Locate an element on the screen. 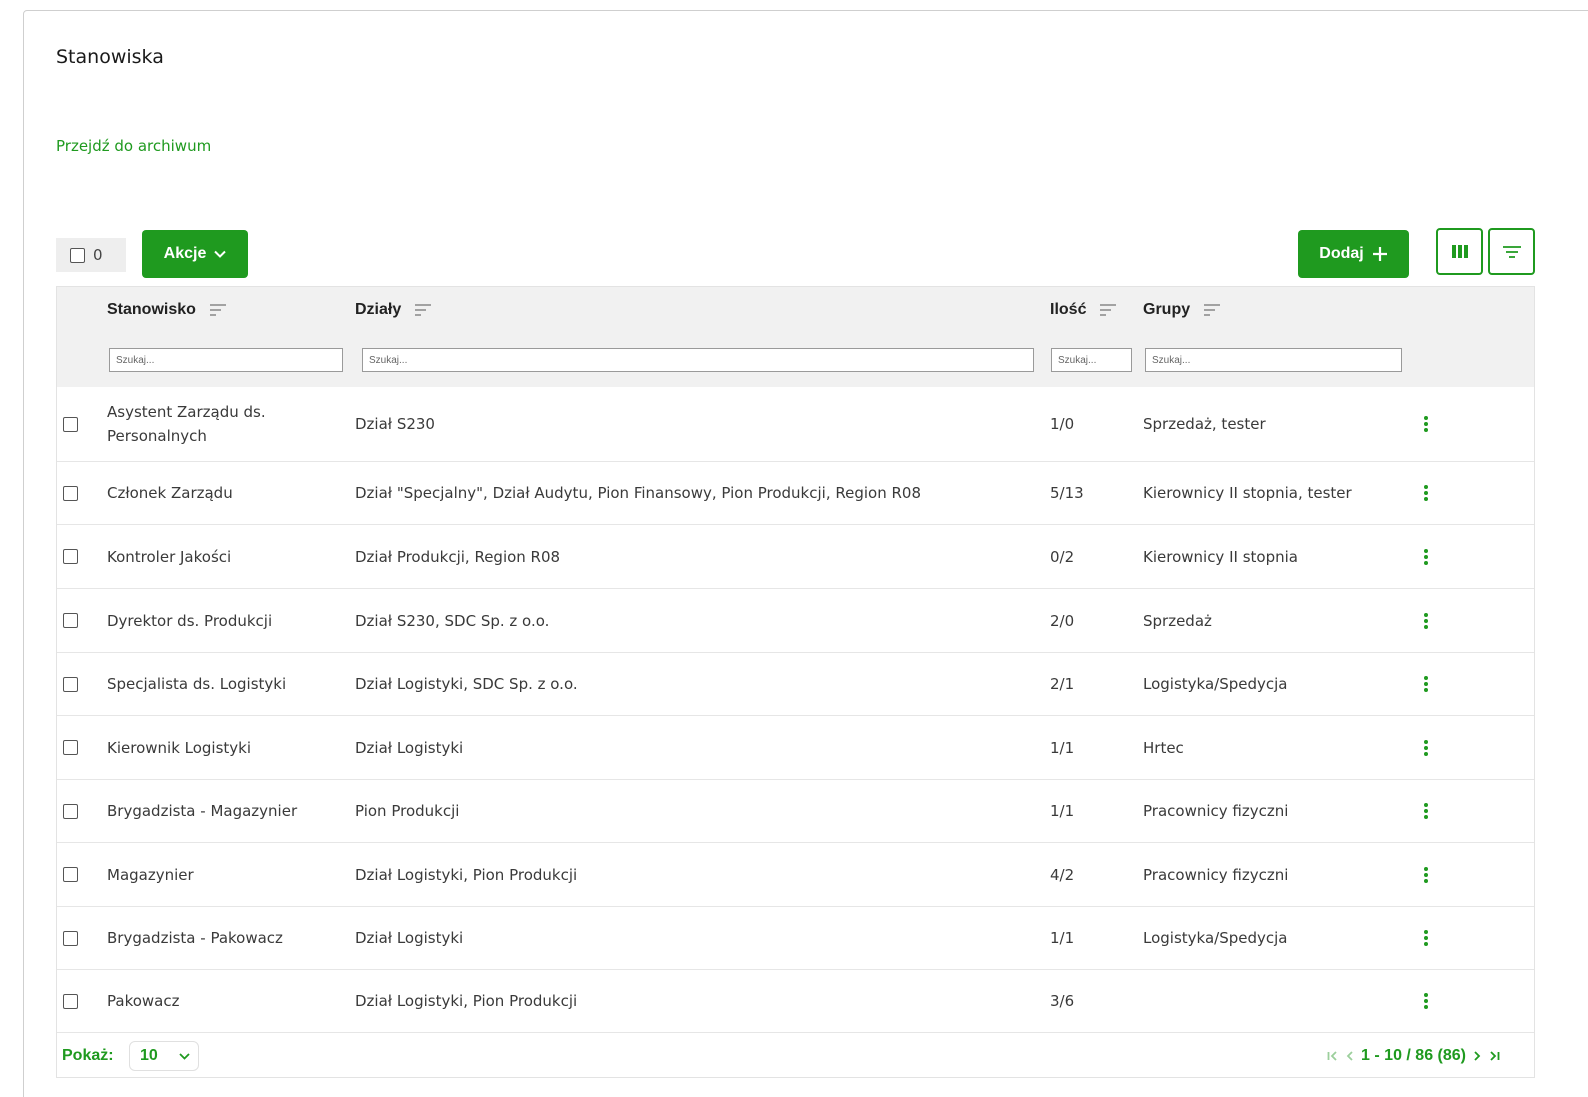 The image size is (1588, 1097). filter-icon is located at coordinates (1511, 251).